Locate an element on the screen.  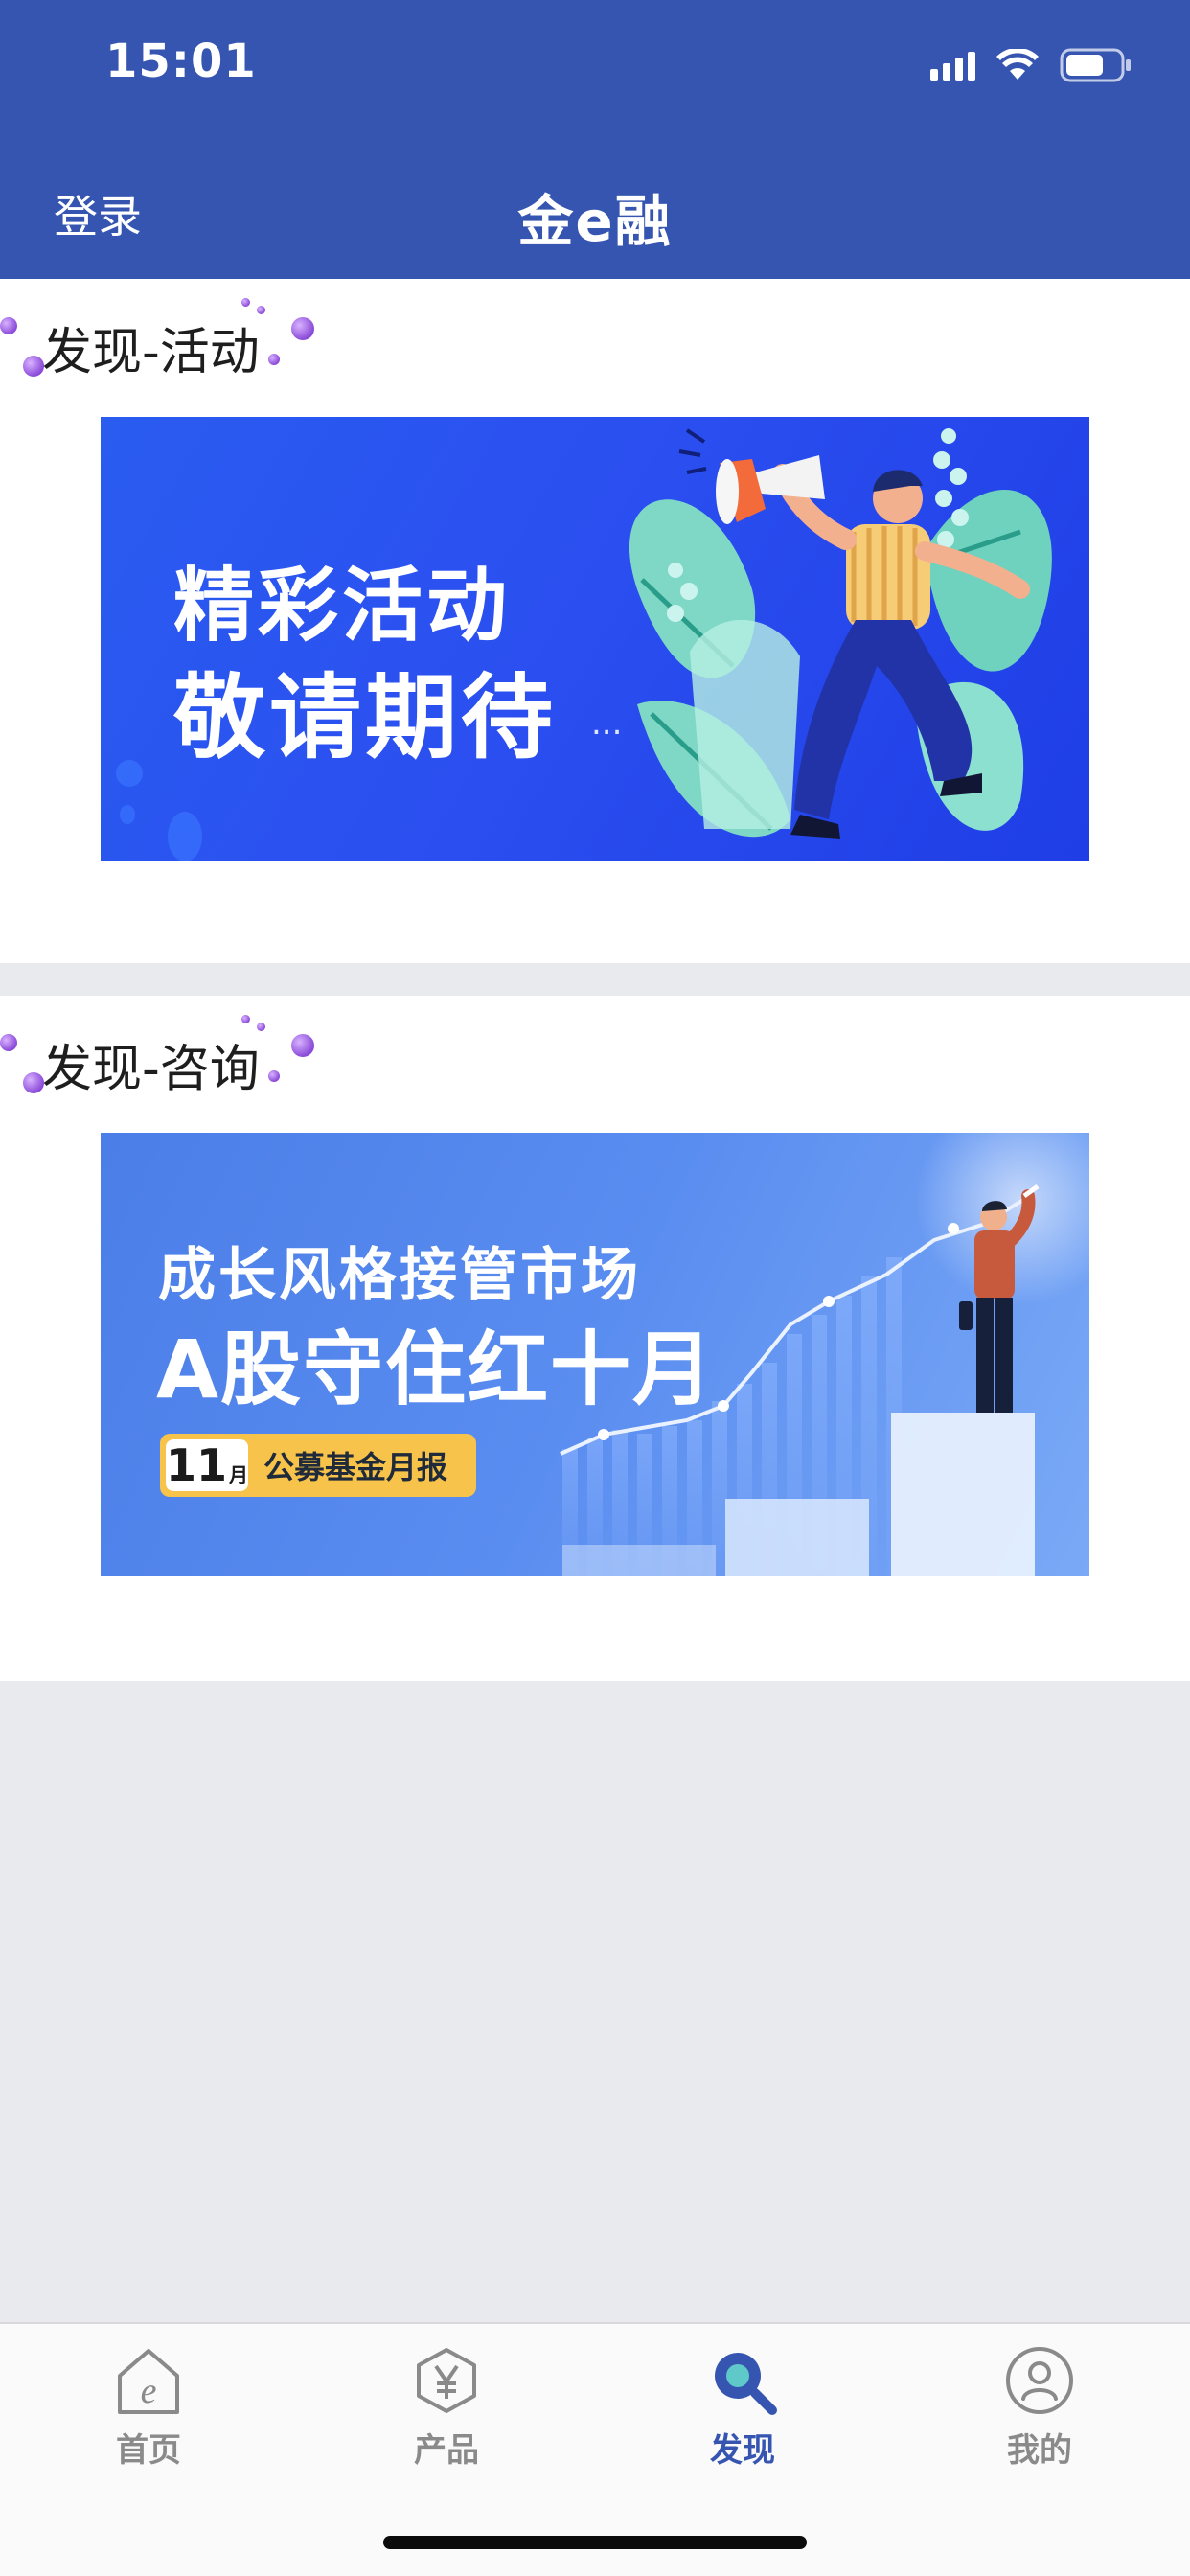
news-banner: 成长风格接管市场 A股守住红十月 11 月 公募基金月报 is located at coordinates (595, 1354).